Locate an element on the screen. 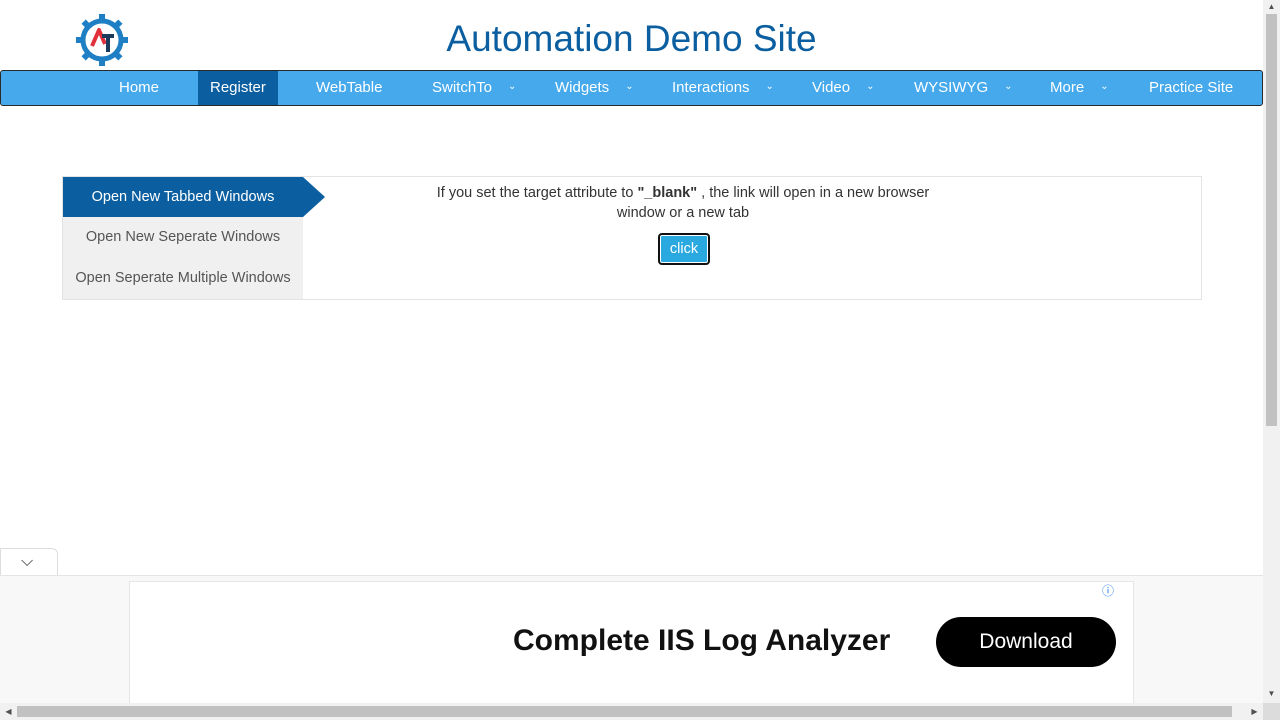 This screenshot has width=1280, height=720. nav-item-label: More is located at coordinates (1067, 87).